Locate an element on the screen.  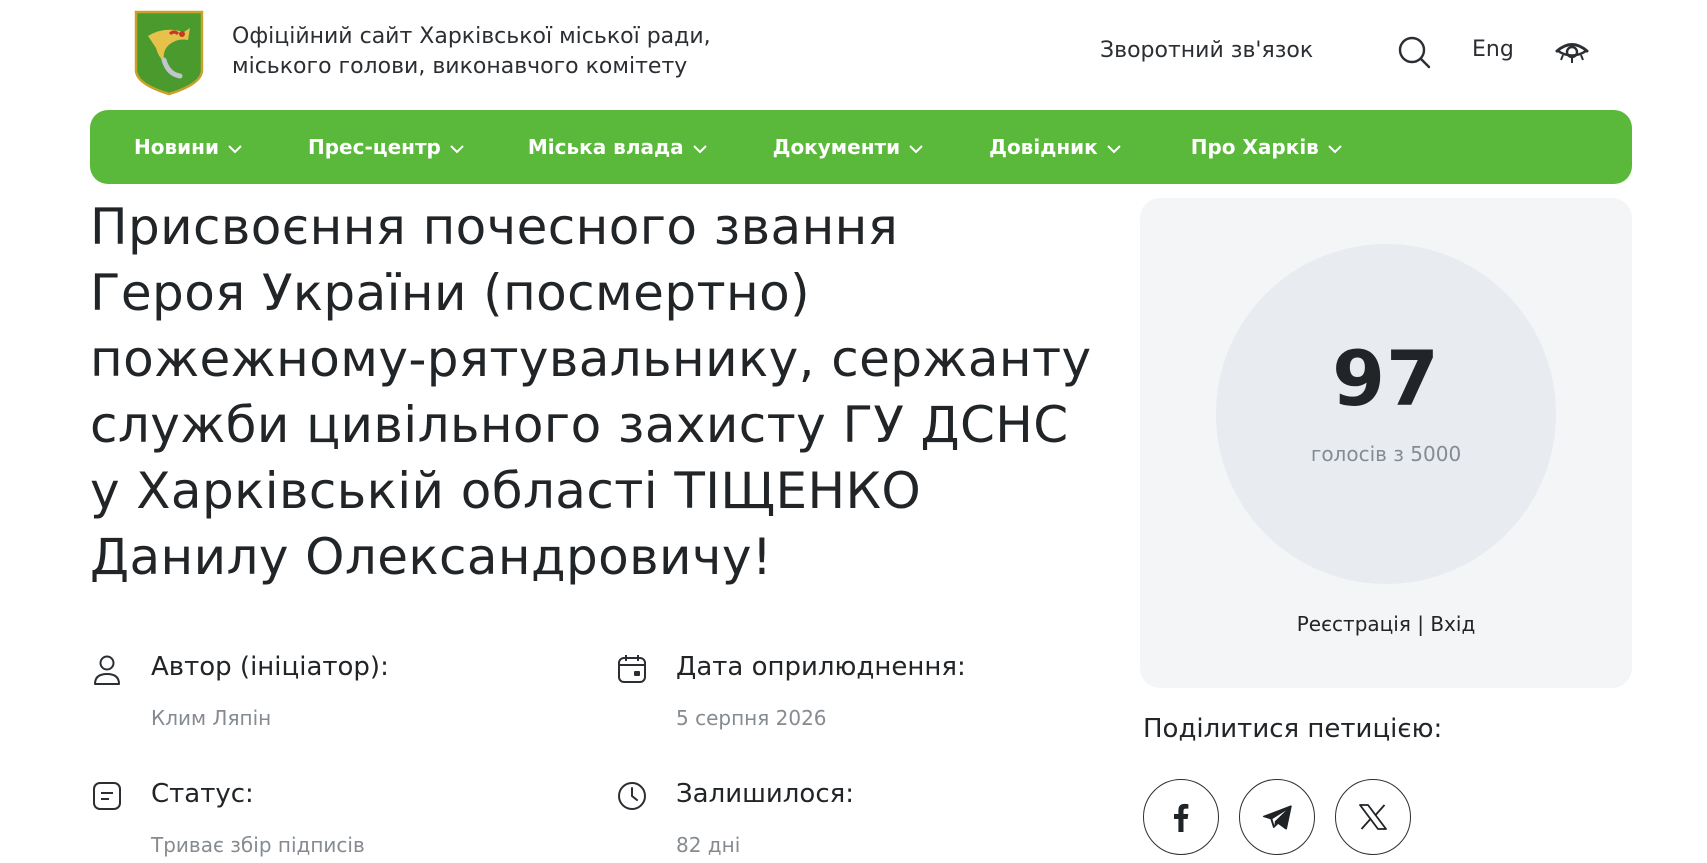
title-line: пожежному-рятувальнику, сержанту is located at coordinates (591, 359).